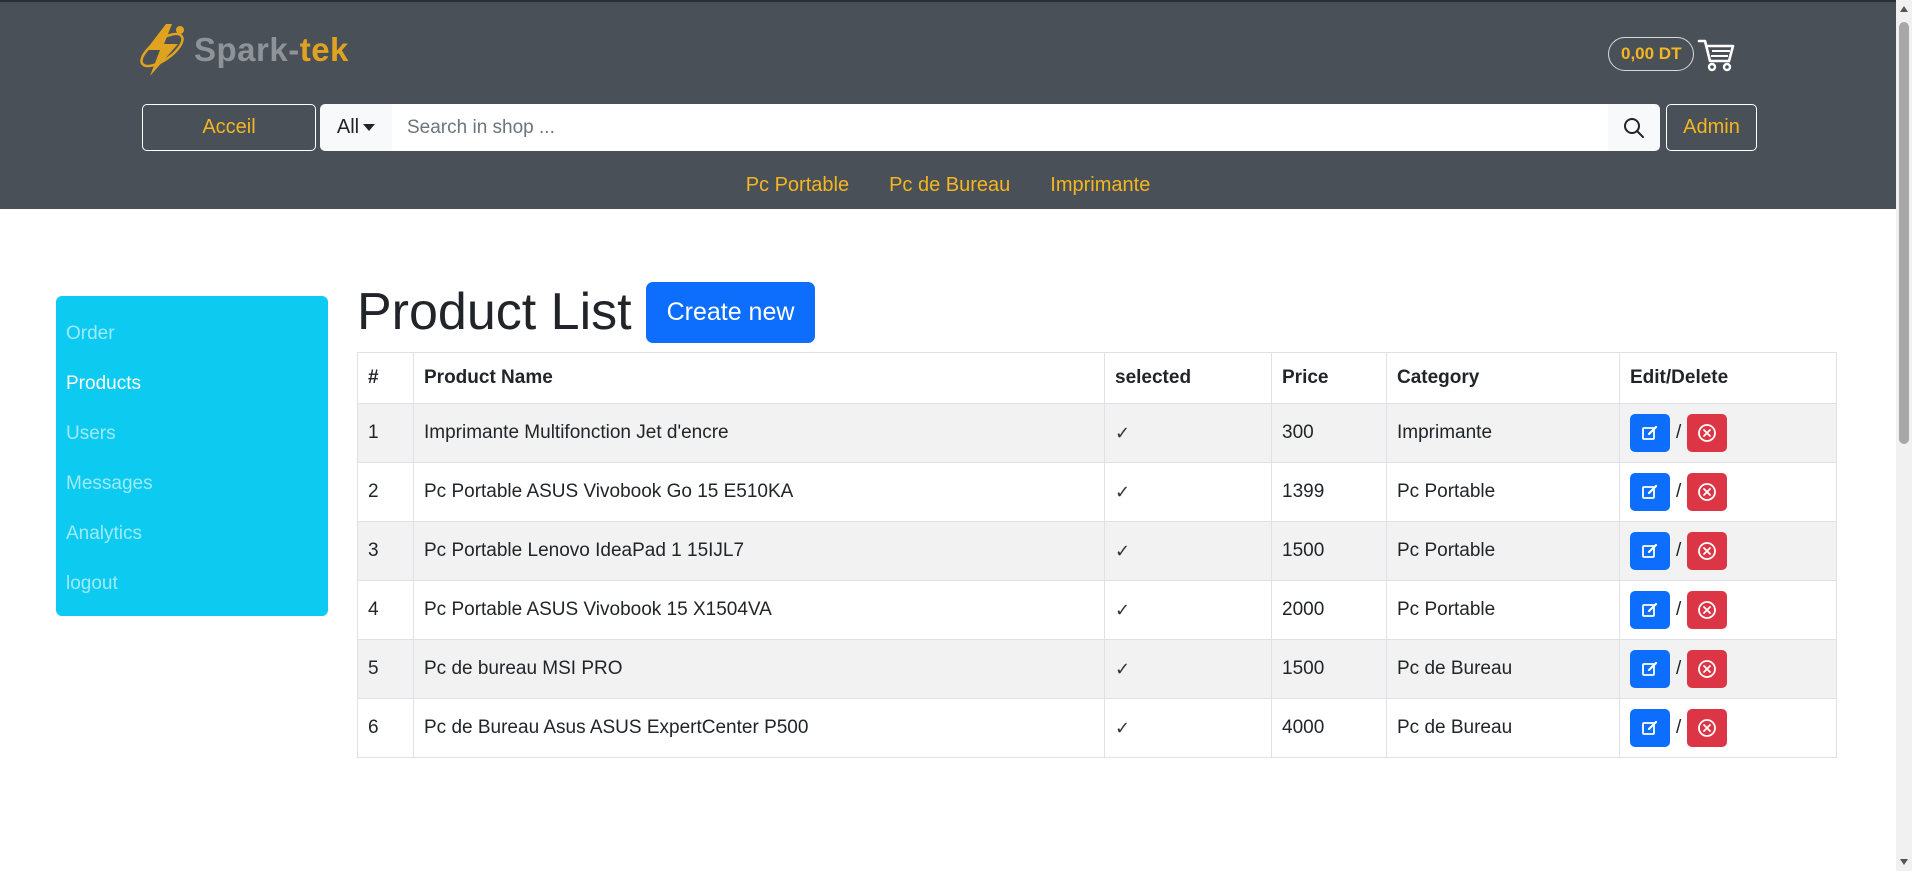 This screenshot has width=1912, height=871. What do you see at coordinates (1716, 54) in the screenshot?
I see `shopping-cart-icon` at bounding box center [1716, 54].